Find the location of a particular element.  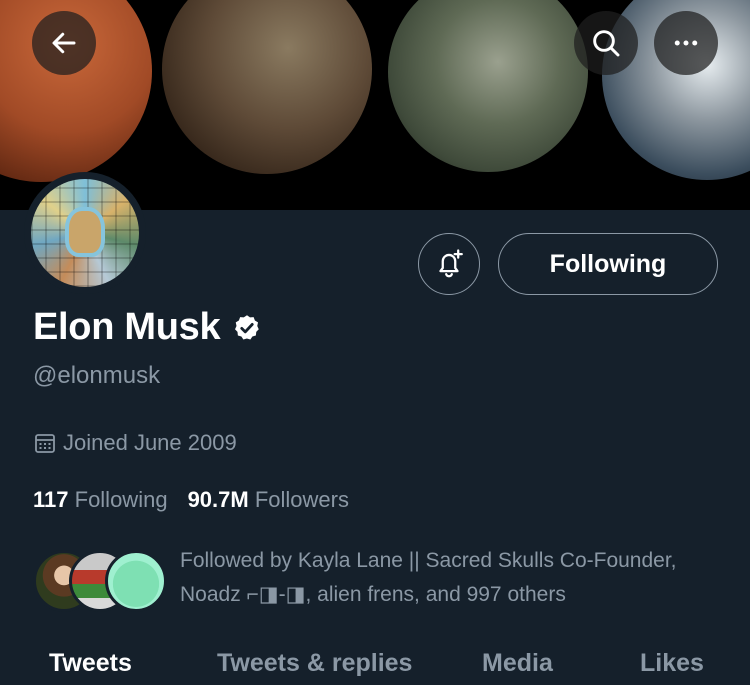

arrow-left-icon is located at coordinates (64, 43).